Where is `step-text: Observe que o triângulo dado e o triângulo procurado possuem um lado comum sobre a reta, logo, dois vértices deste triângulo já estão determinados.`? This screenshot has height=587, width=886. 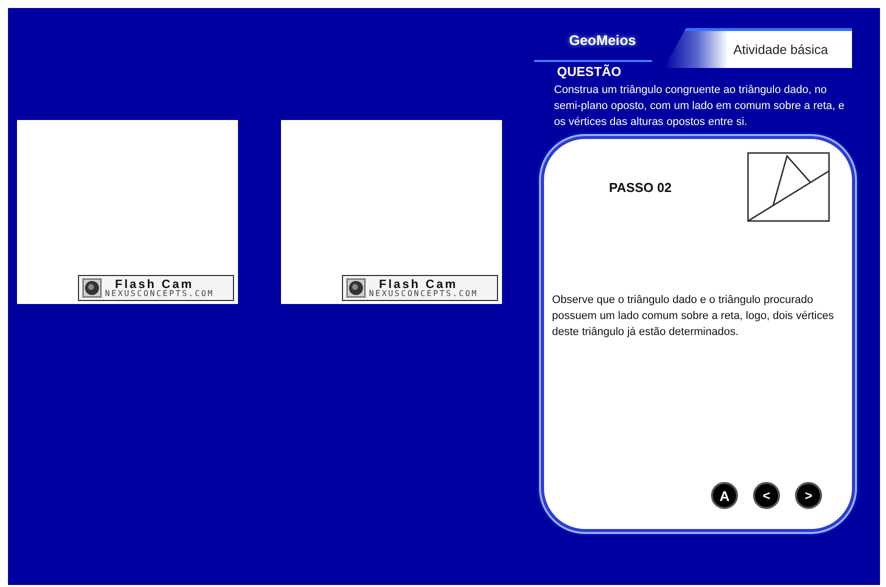
step-text: Observe que o triângulo dado e o triângulo procurado possuem um lado comum sobre a reta, logo, dois vértices deste triângulo já estão determinados. is located at coordinates (693, 316).